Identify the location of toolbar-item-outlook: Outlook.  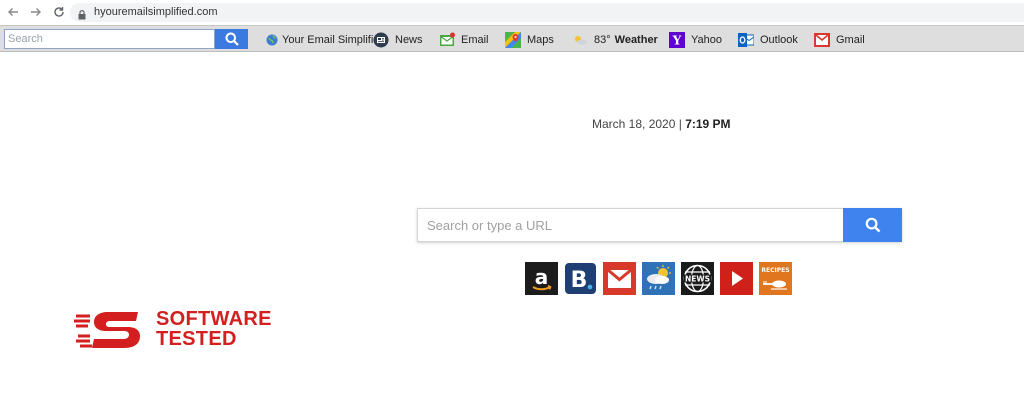
(768, 40).